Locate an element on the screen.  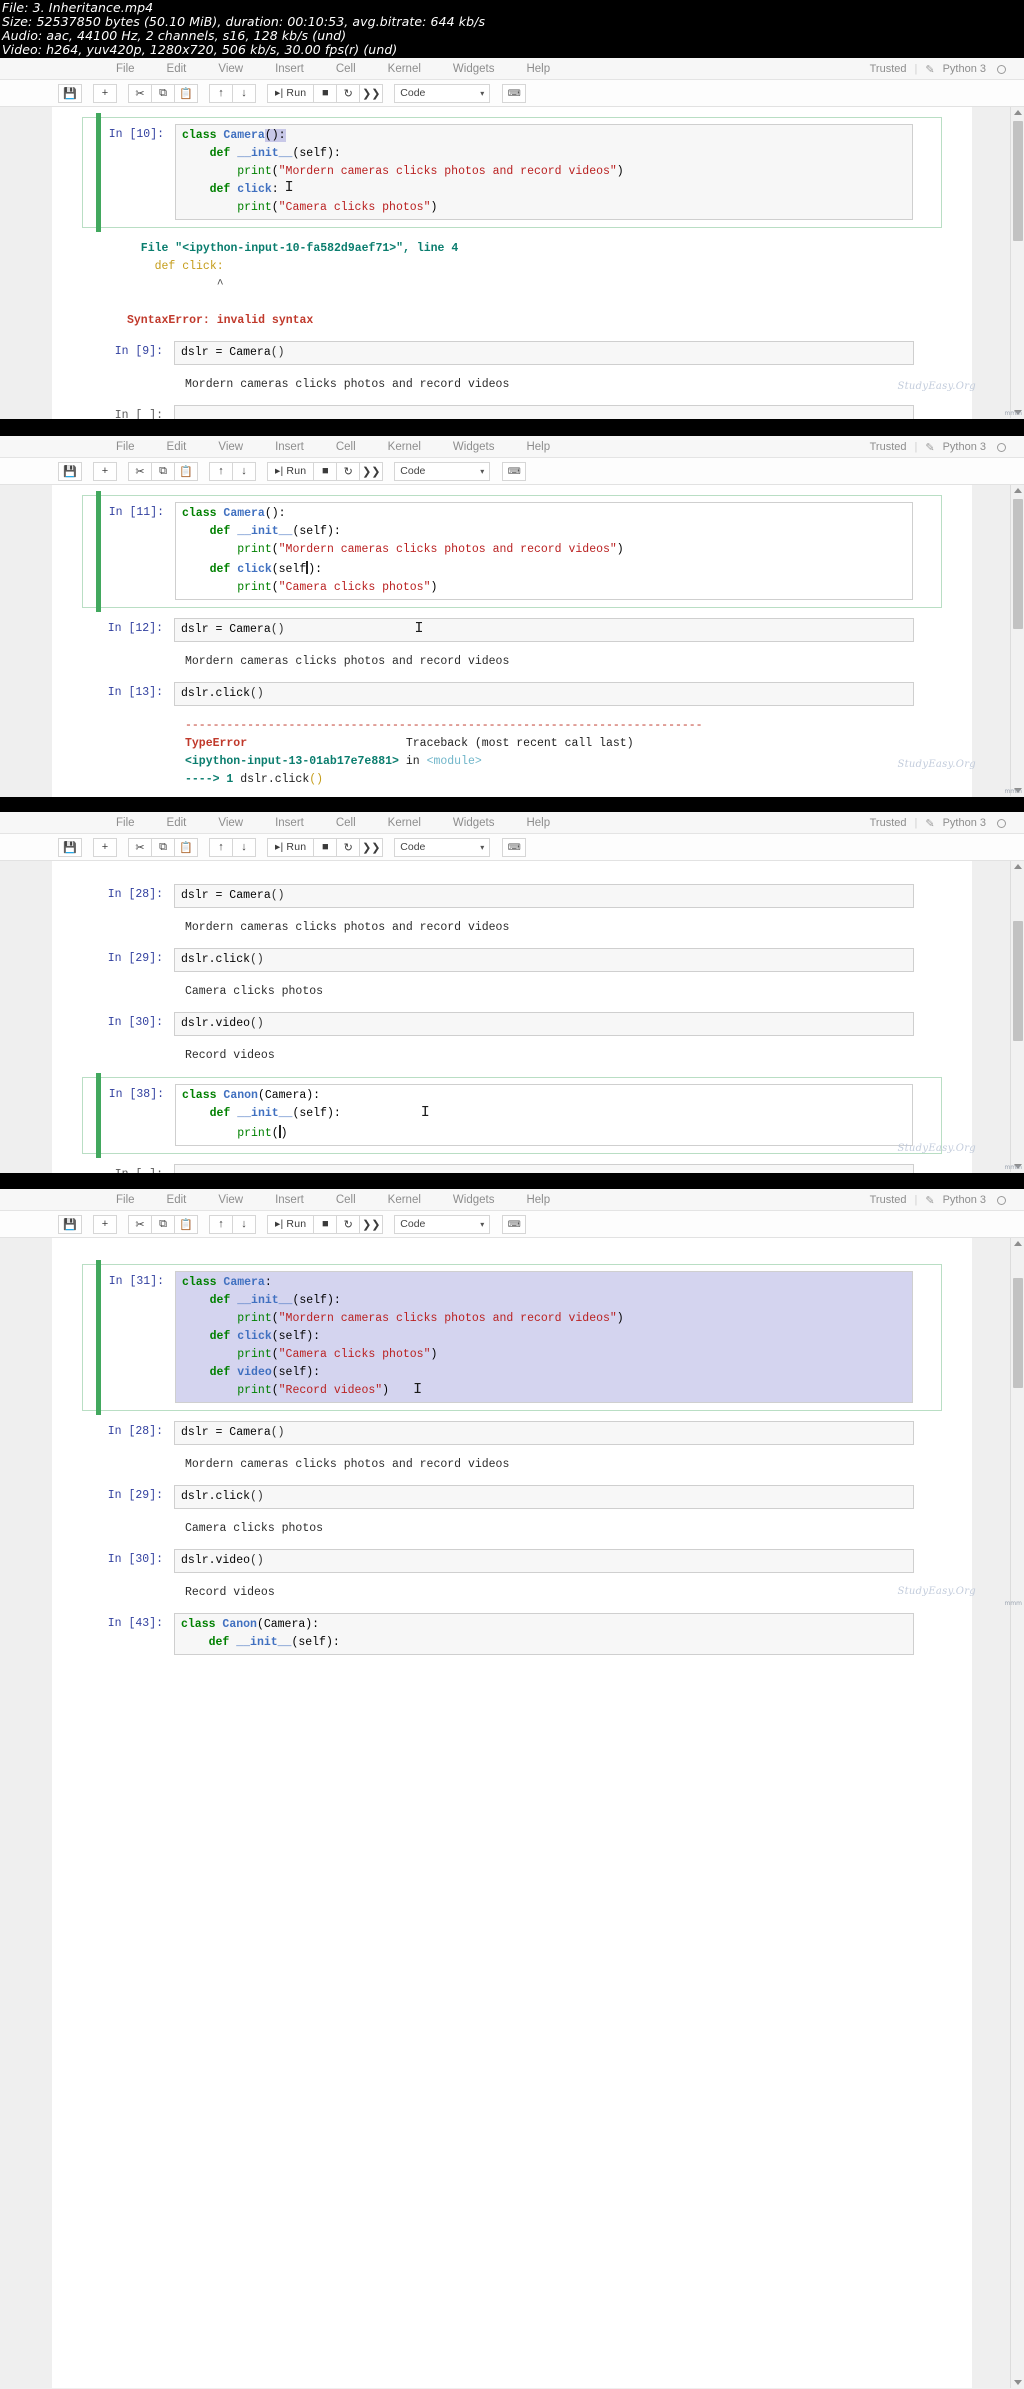
code-input: dslr = Camera() I is located at coordinates (544, 630).